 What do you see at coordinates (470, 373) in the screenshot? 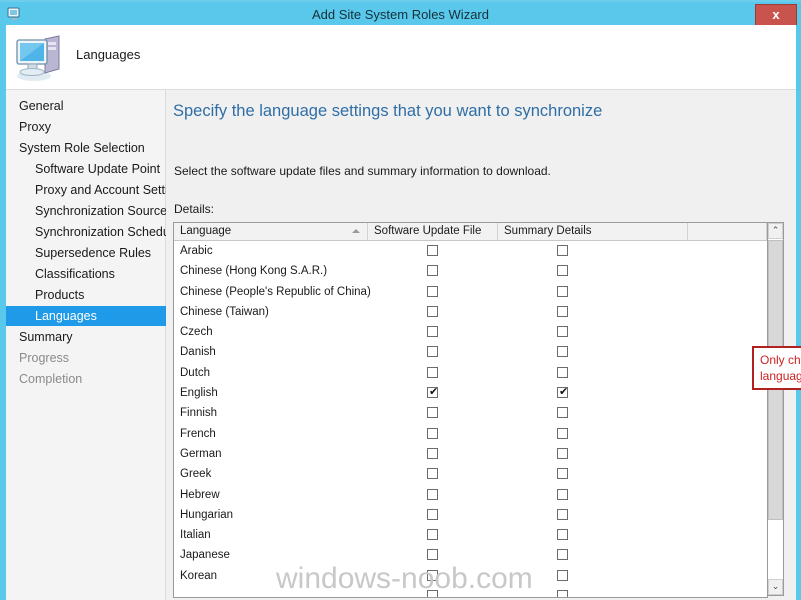
I see `table-row: Dutch` at bounding box center [470, 373].